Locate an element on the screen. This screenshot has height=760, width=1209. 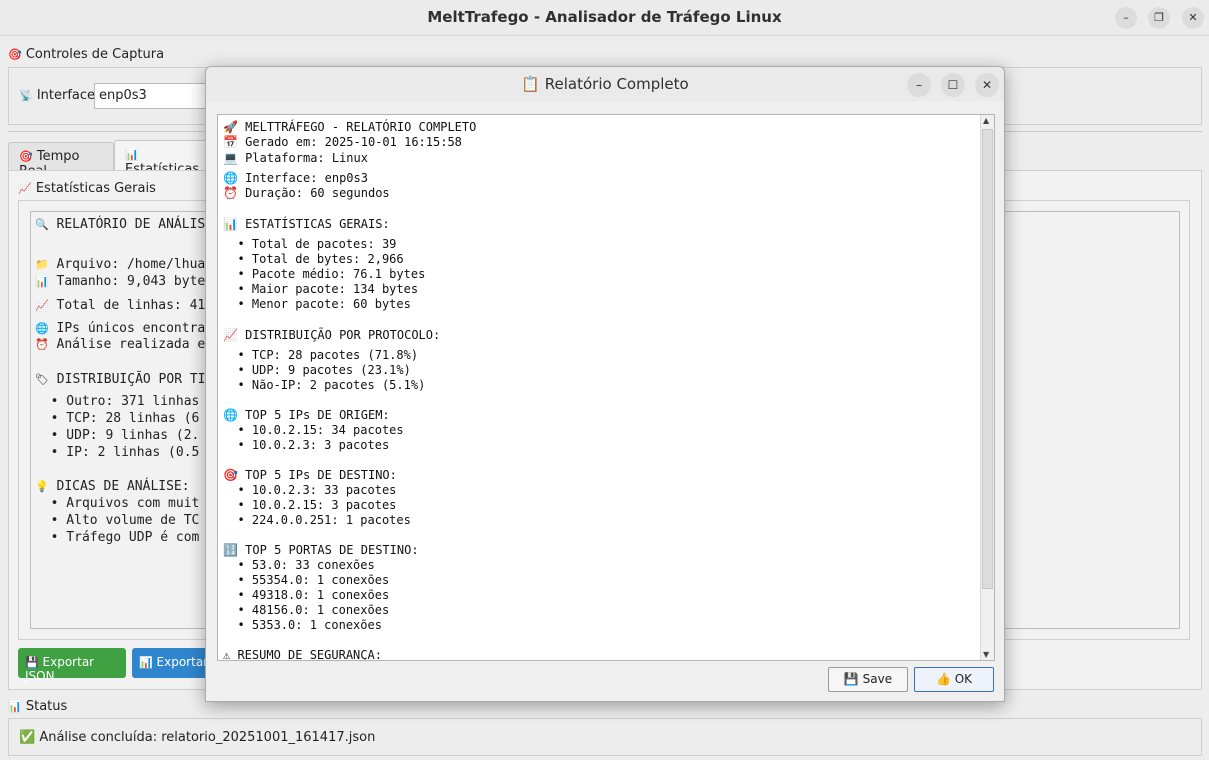
dialog-titlebar: 📋 Relatório Completo – ☐ ✕ is located at coordinates (605, 84).